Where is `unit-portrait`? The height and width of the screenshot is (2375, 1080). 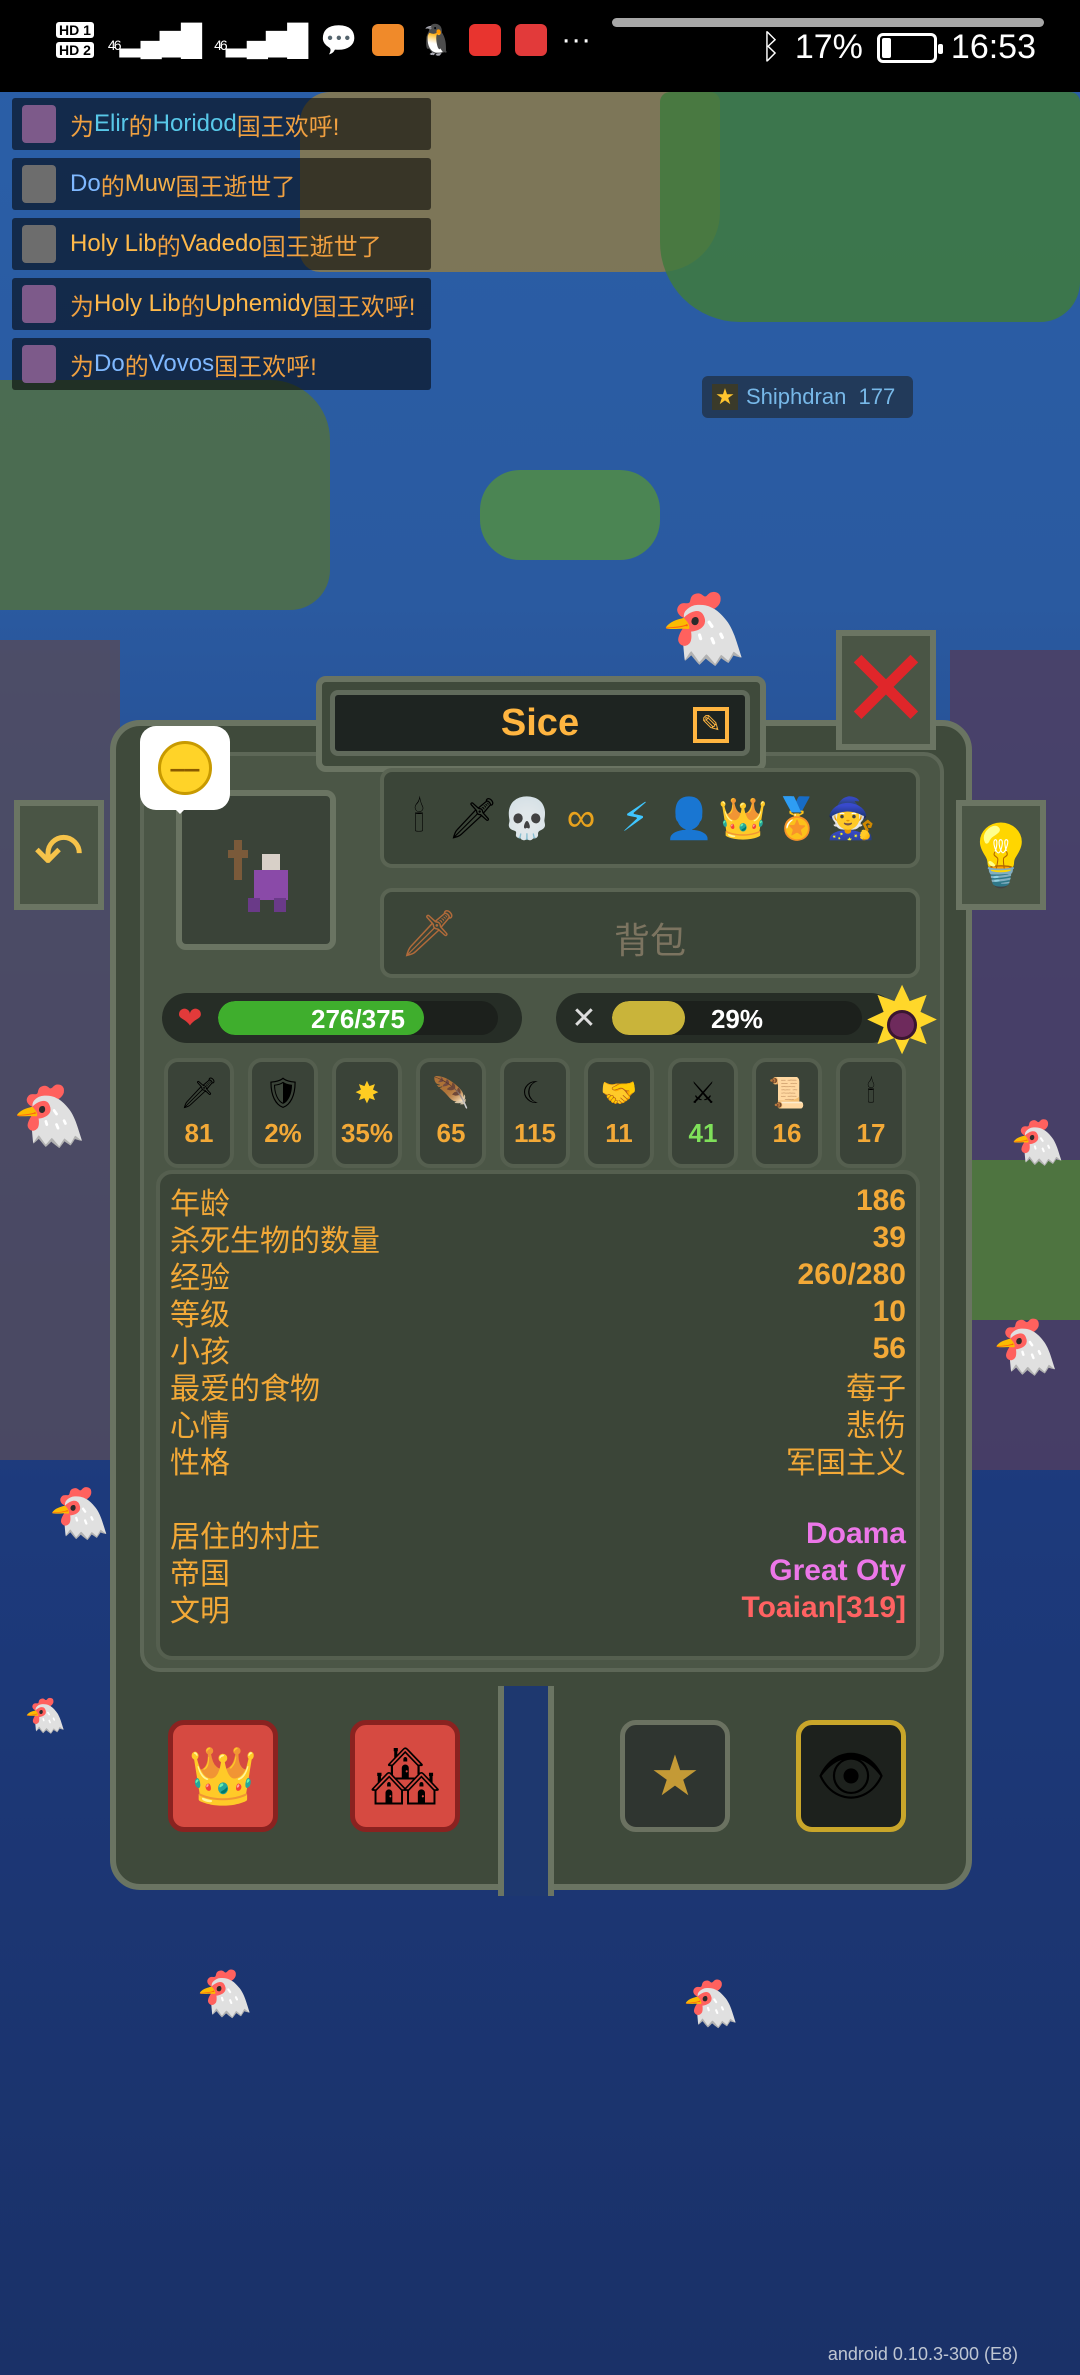 unit-portrait is located at coordinates (256, 870).